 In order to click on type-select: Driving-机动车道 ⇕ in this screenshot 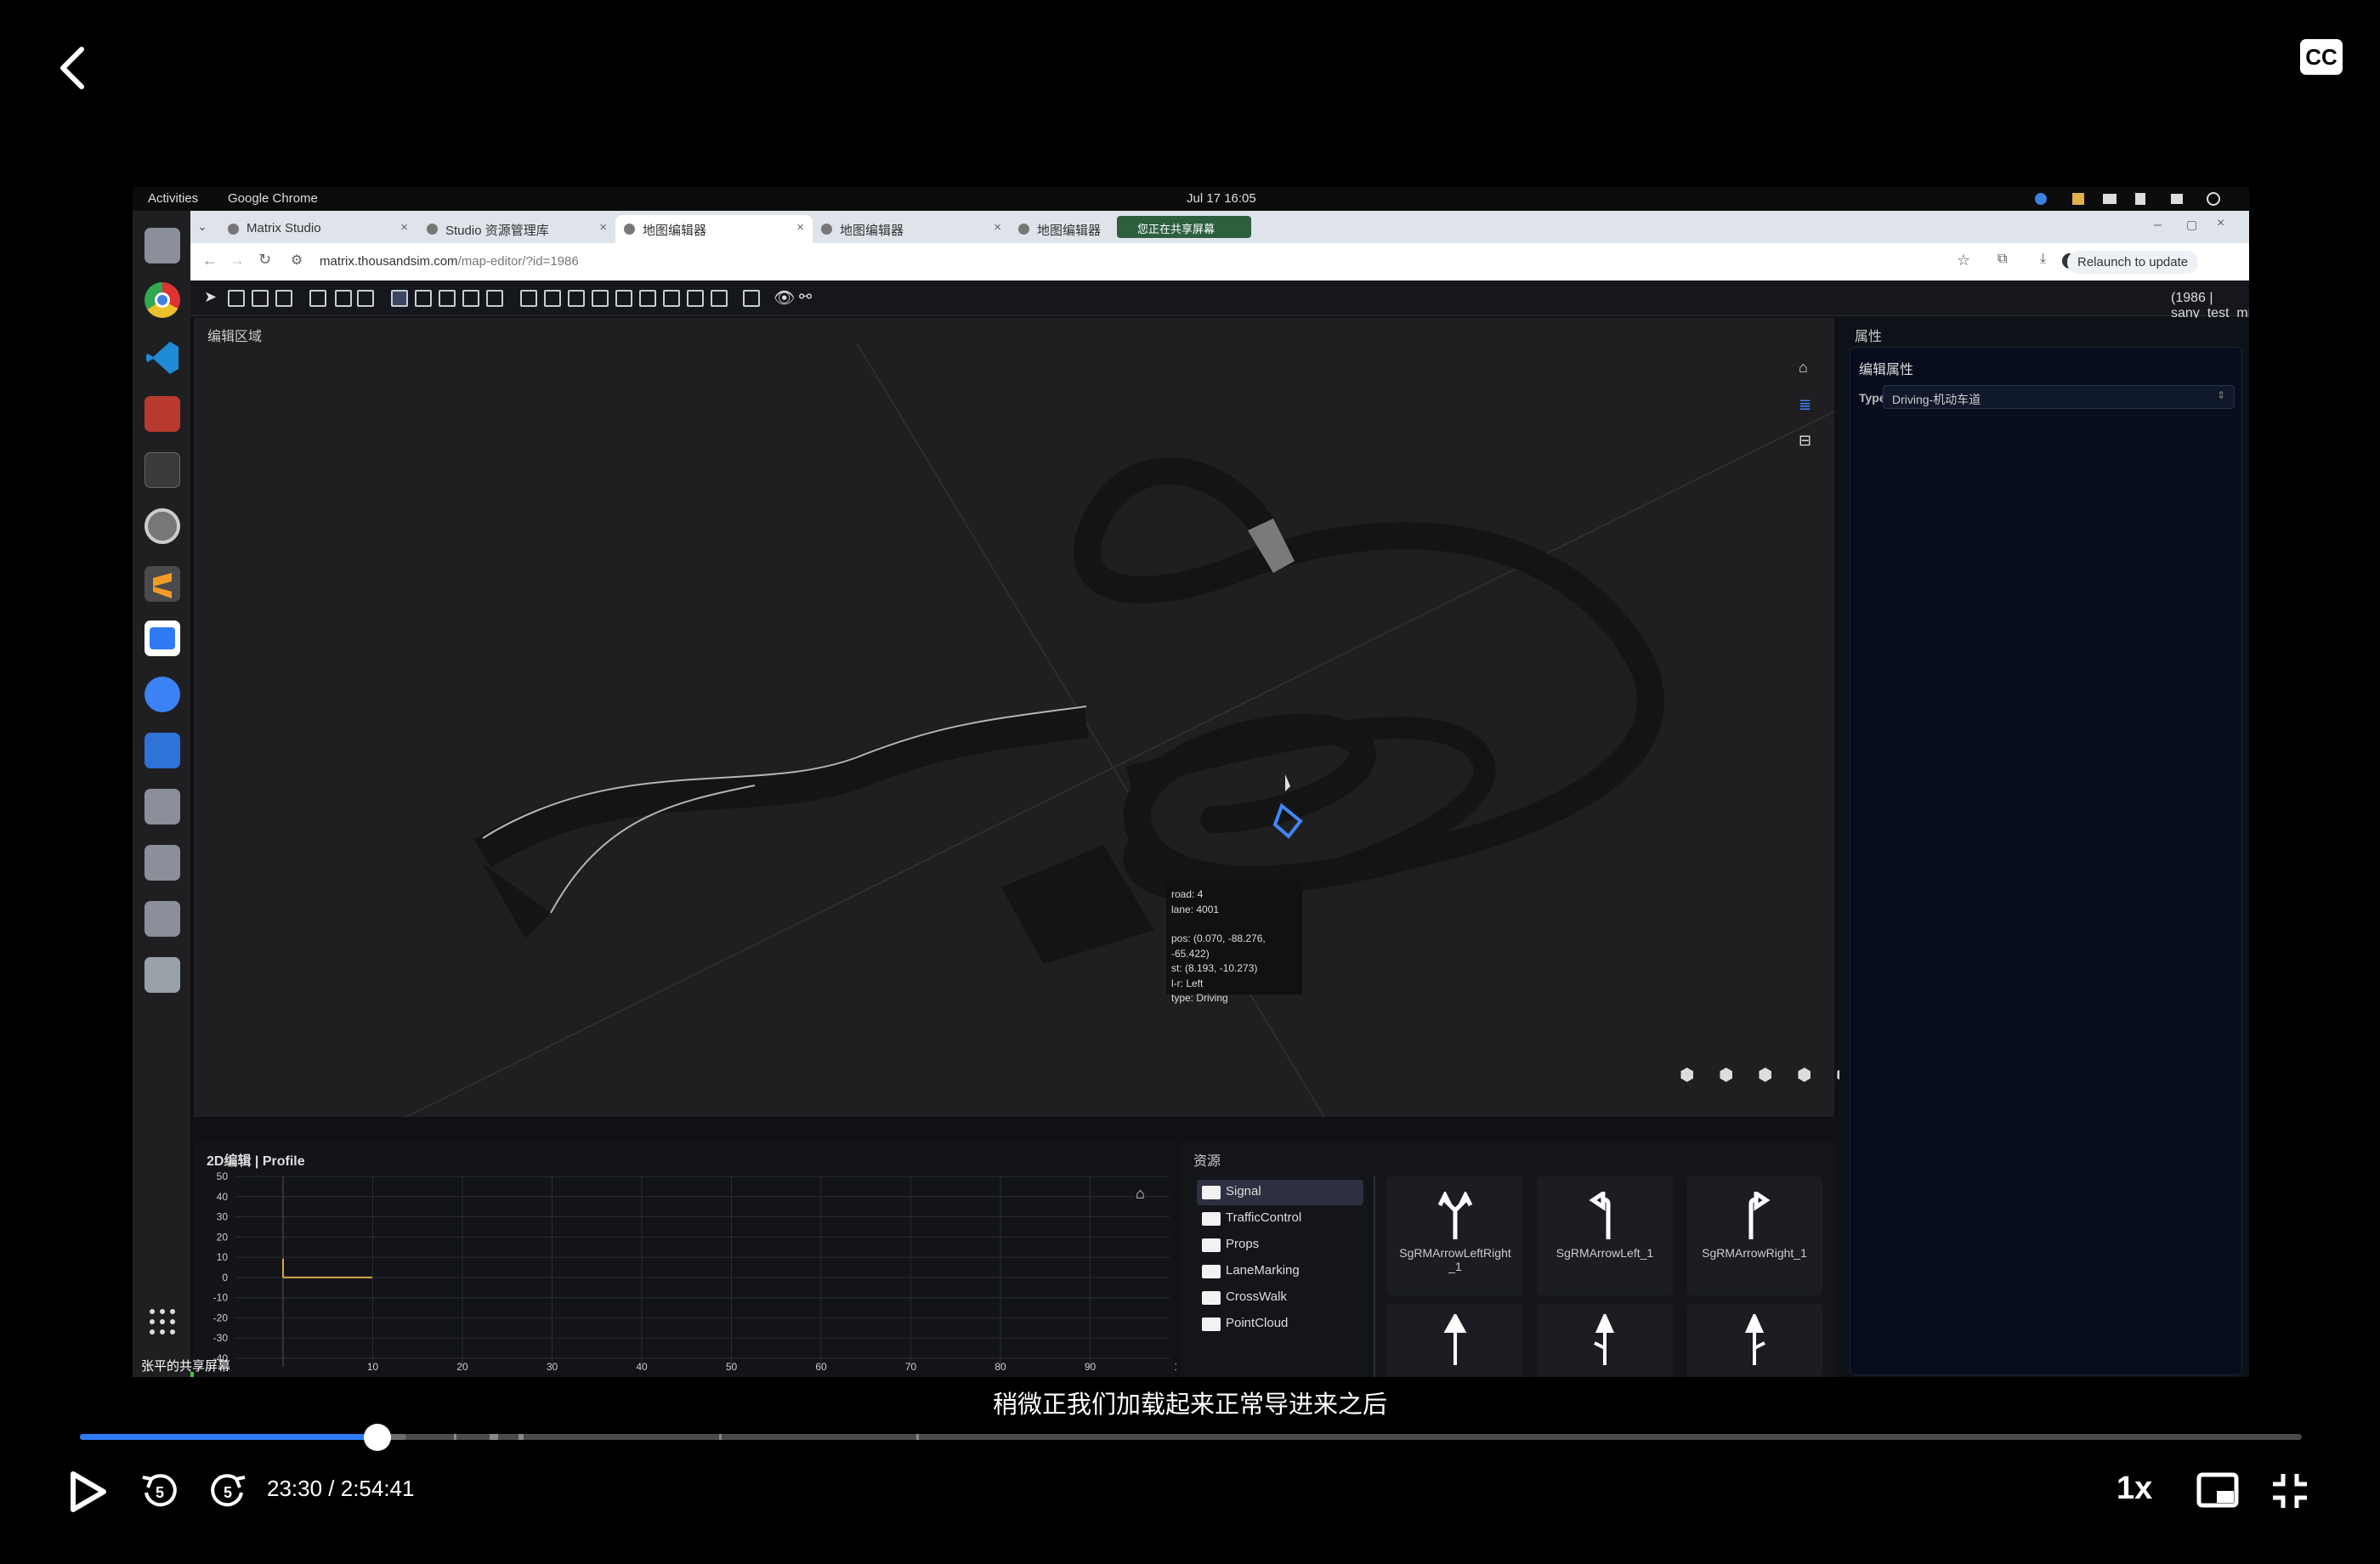, I will do `click(2059, 397)`.